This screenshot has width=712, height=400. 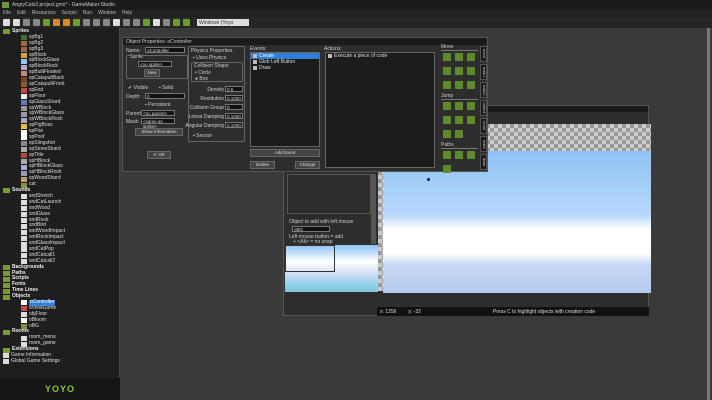 I want to click on tab-extra: extra, so click(x=483, y=144).